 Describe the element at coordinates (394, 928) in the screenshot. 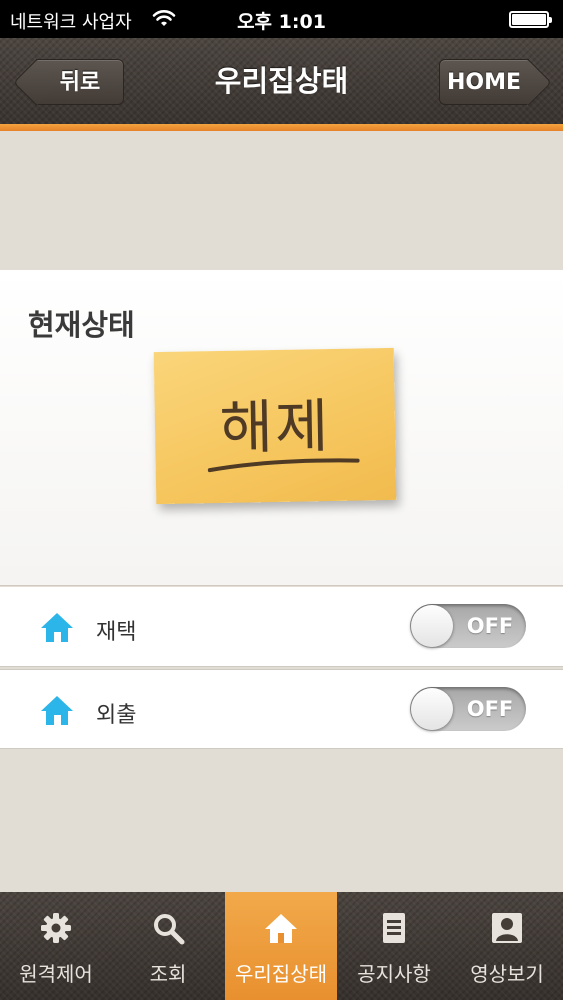

I see `document-icon` at that location.